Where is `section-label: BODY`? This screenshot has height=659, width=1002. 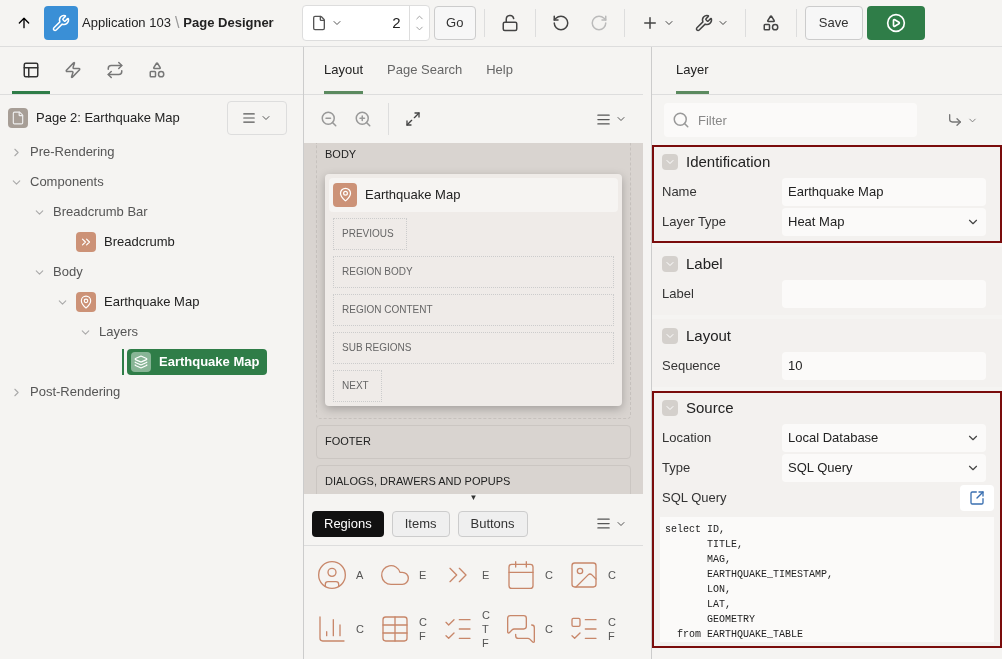
section-label: BODY is located at coordinates (341, 154).